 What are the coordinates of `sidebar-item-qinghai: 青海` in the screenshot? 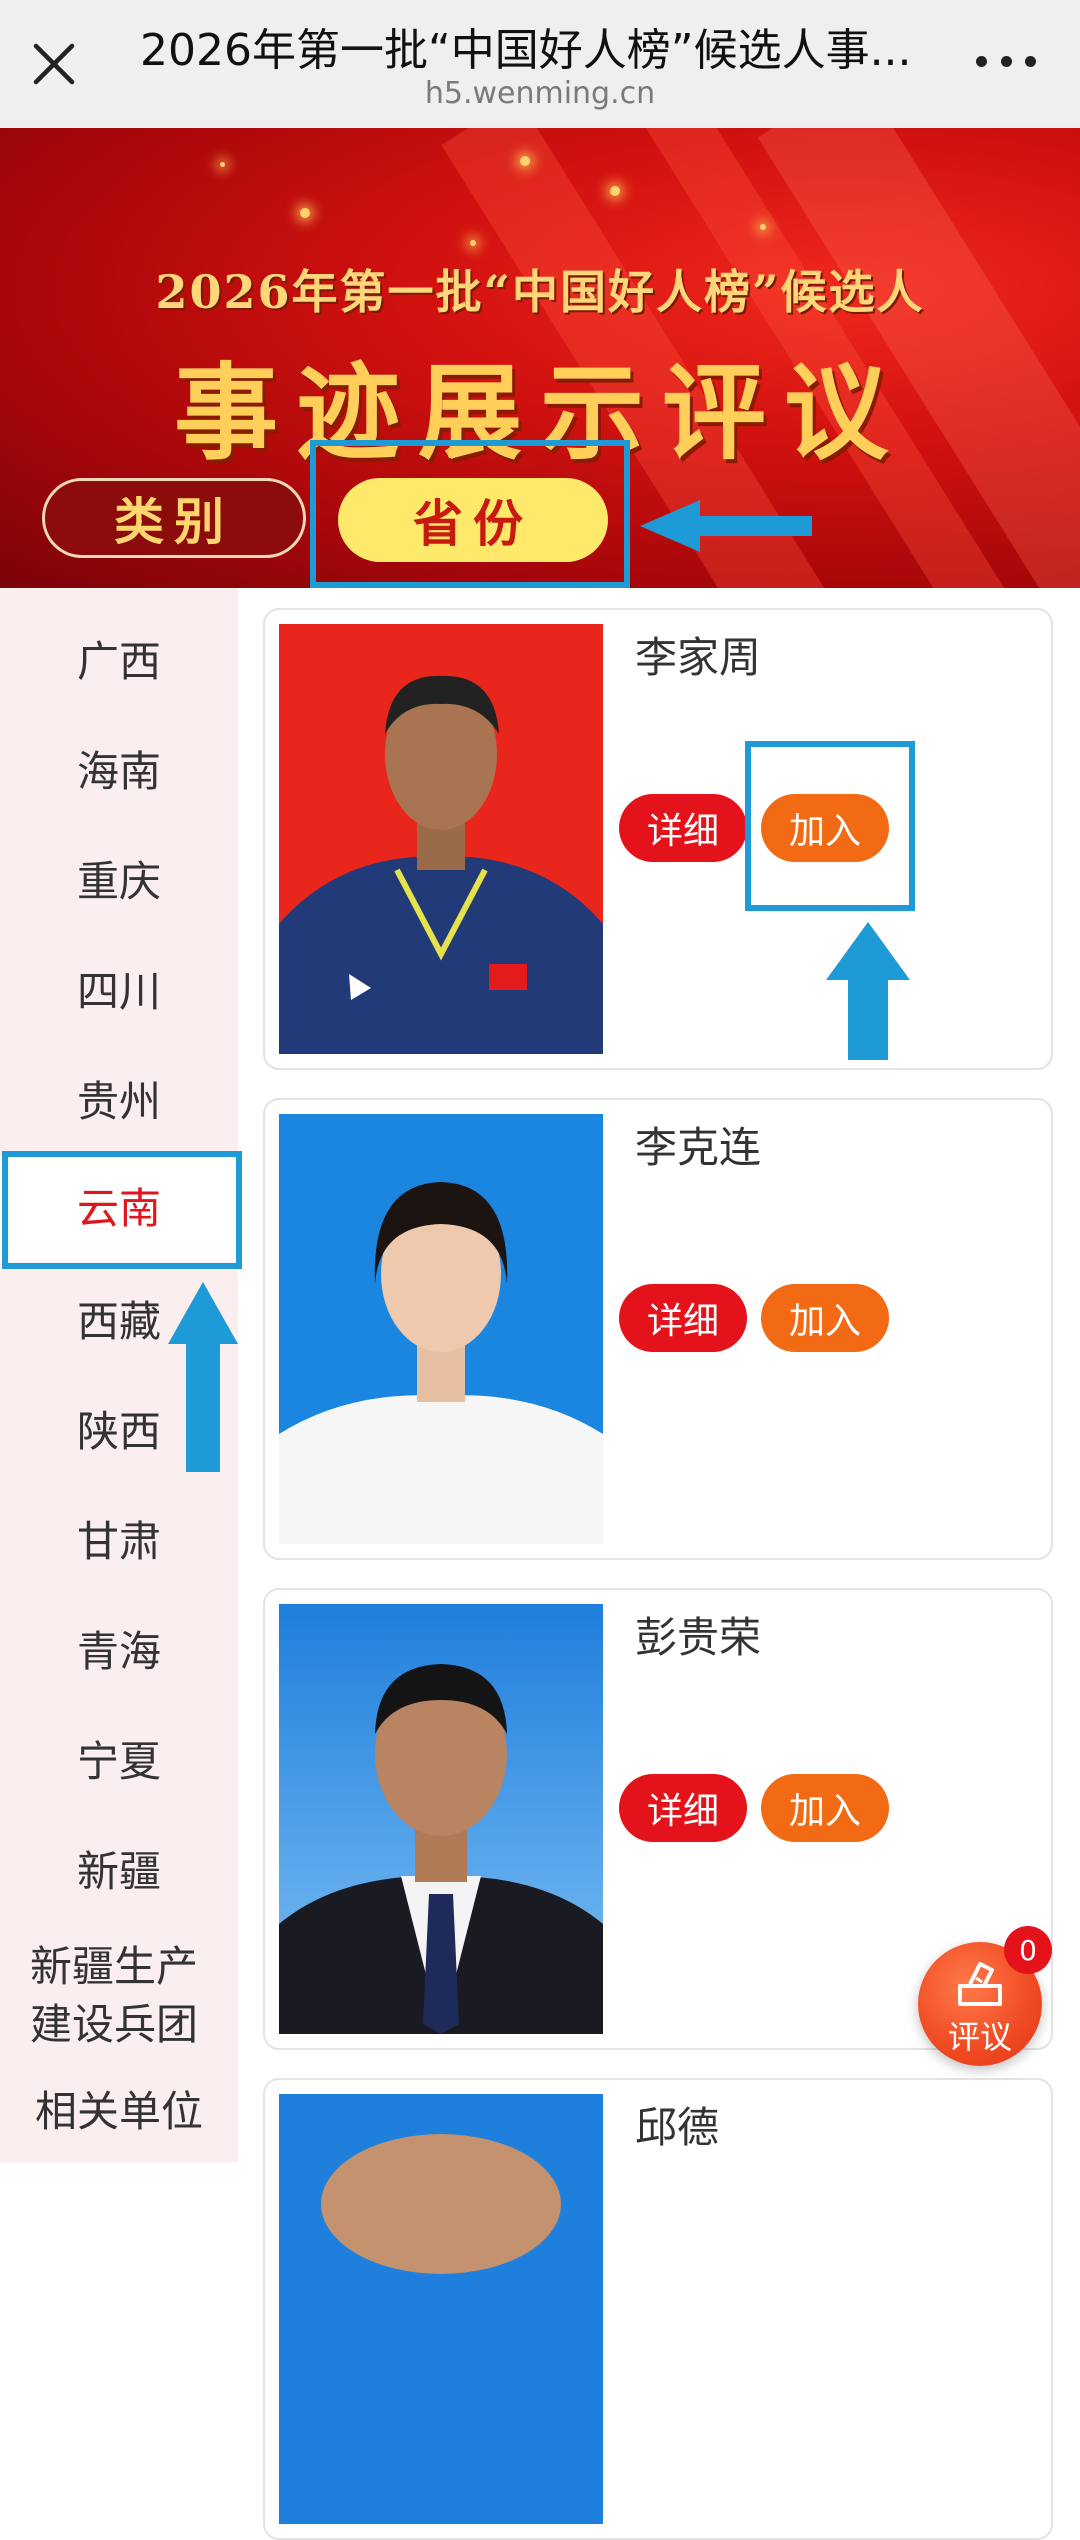 It's located at (119, 1648).